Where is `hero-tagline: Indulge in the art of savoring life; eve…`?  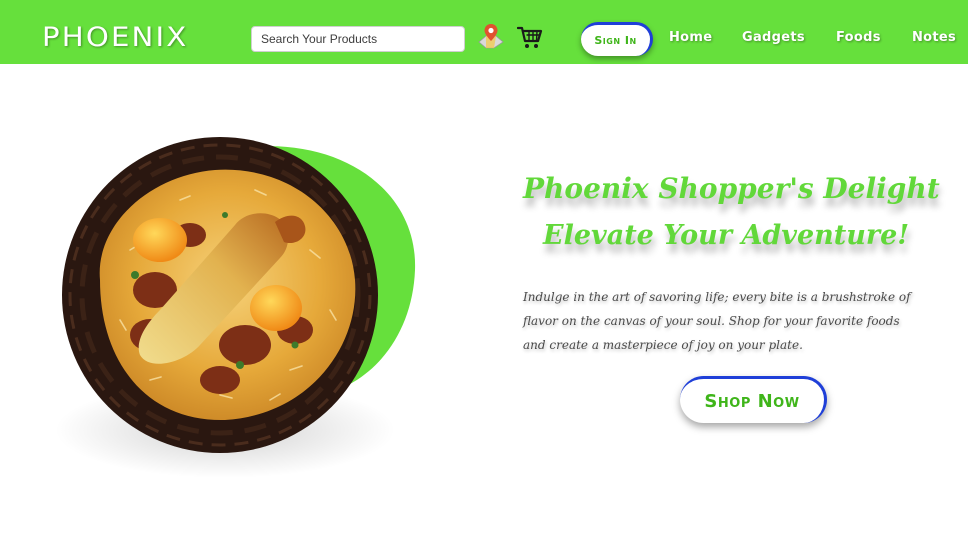 hero-tagline: Indulge in the art of savoring life; eve… is located at coordinates (717, 321).